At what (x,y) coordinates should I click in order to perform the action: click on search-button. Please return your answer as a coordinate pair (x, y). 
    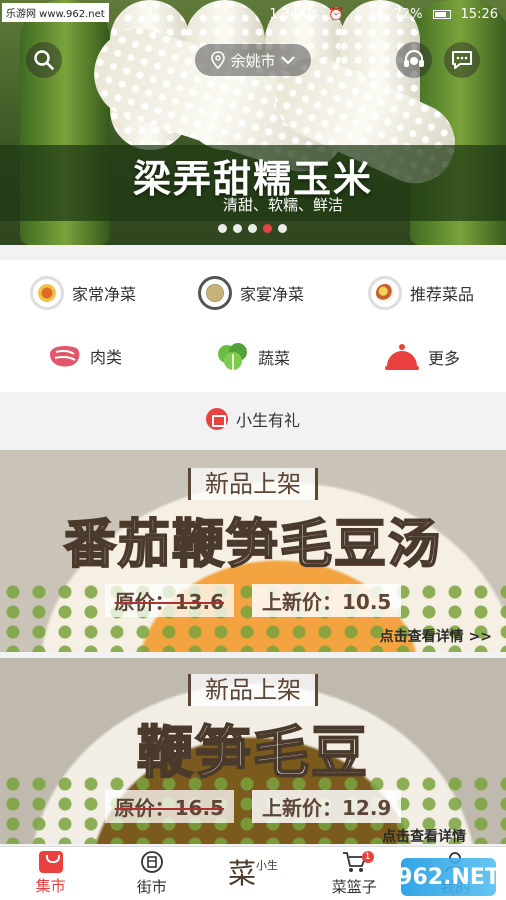
    Looking at the image, I should click on (44, 60).